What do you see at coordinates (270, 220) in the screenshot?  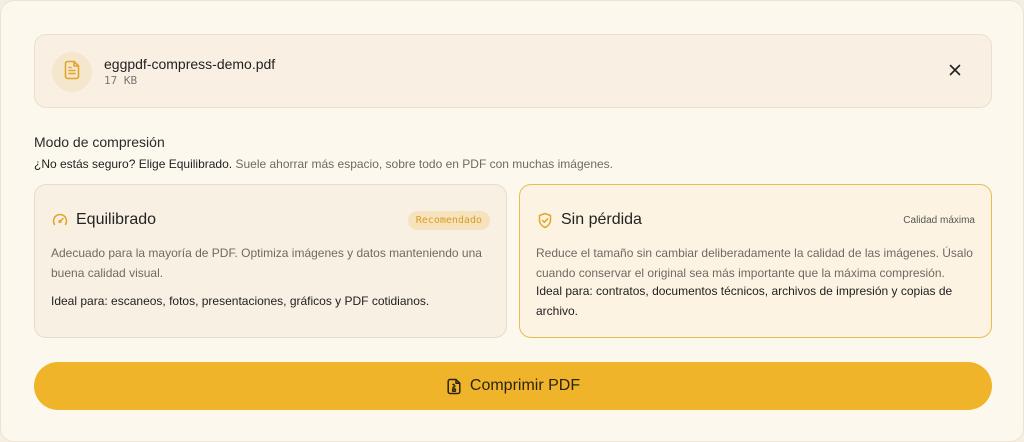 I see `mode-card-header: Equilibrado Recomendado` at bounding box center [270, 220].